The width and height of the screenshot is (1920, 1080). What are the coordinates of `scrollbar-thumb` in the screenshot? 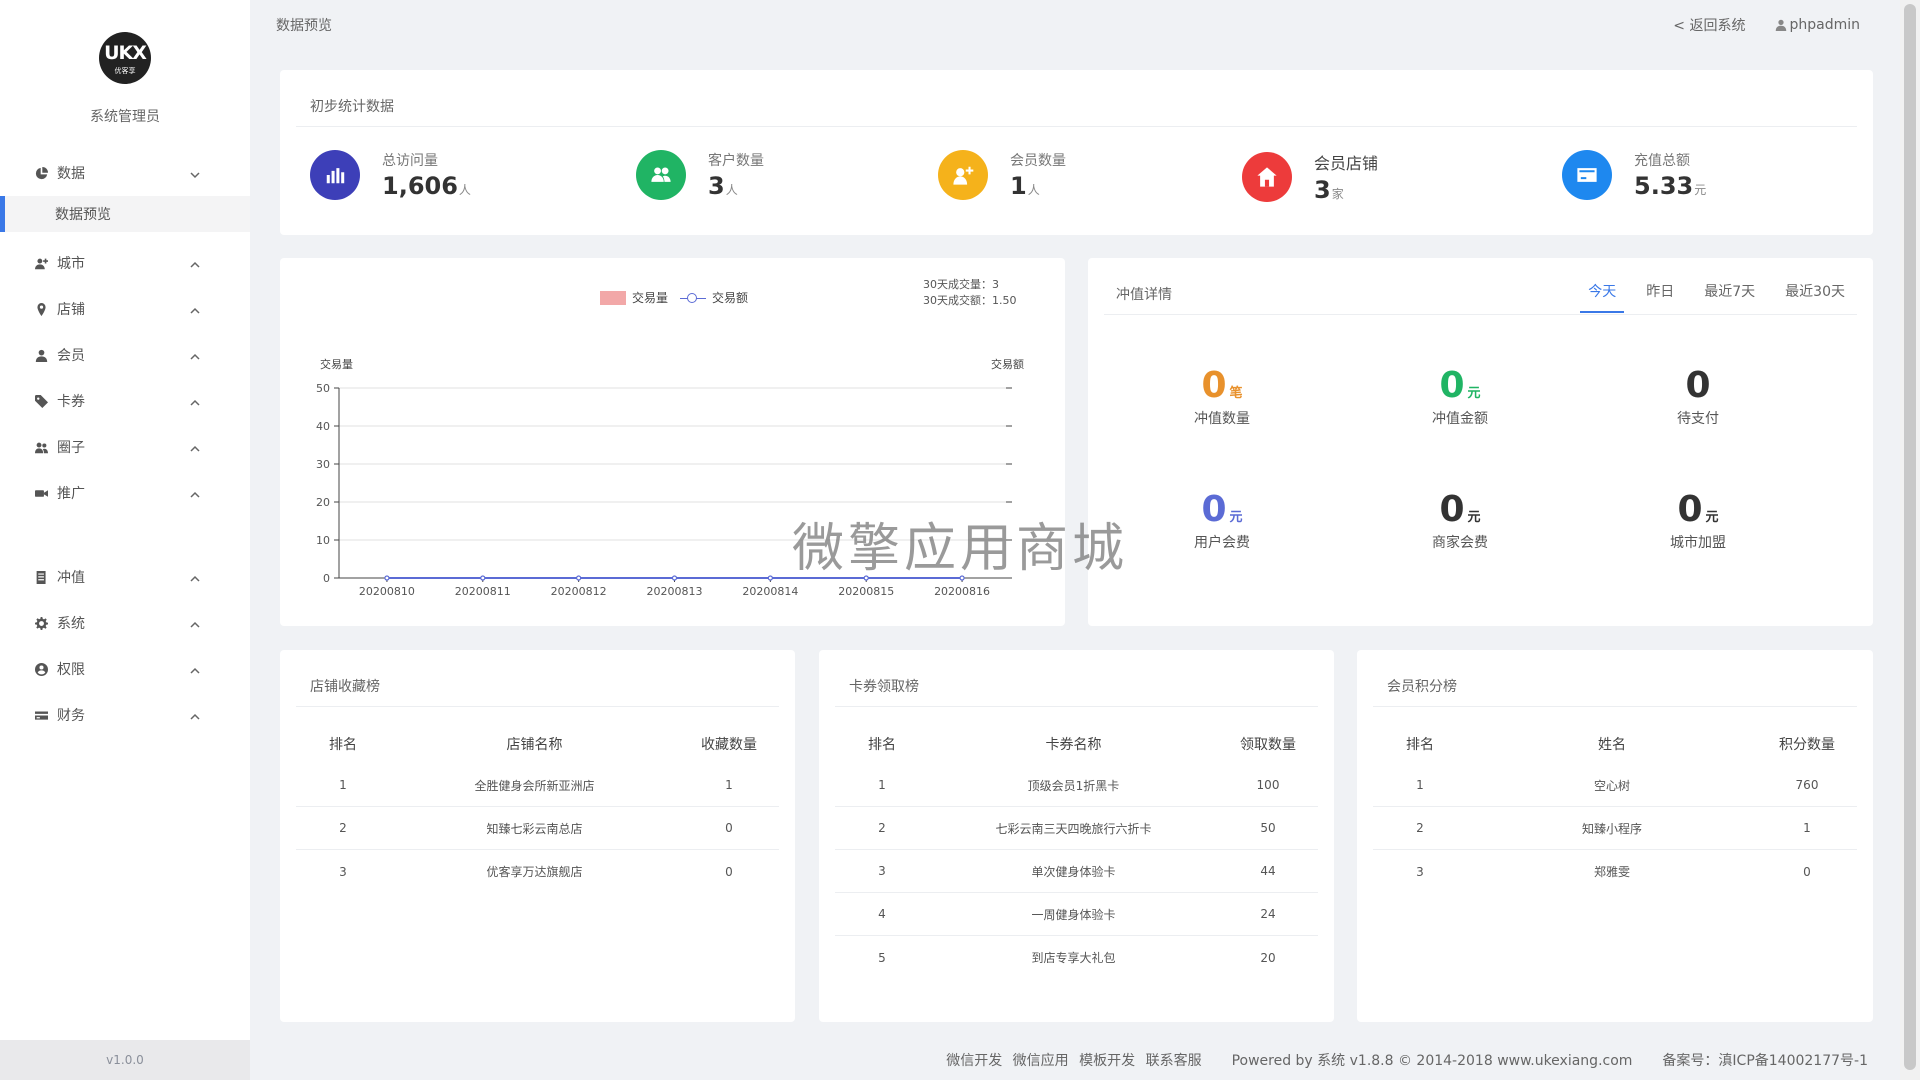 It's located at (1910, 537).